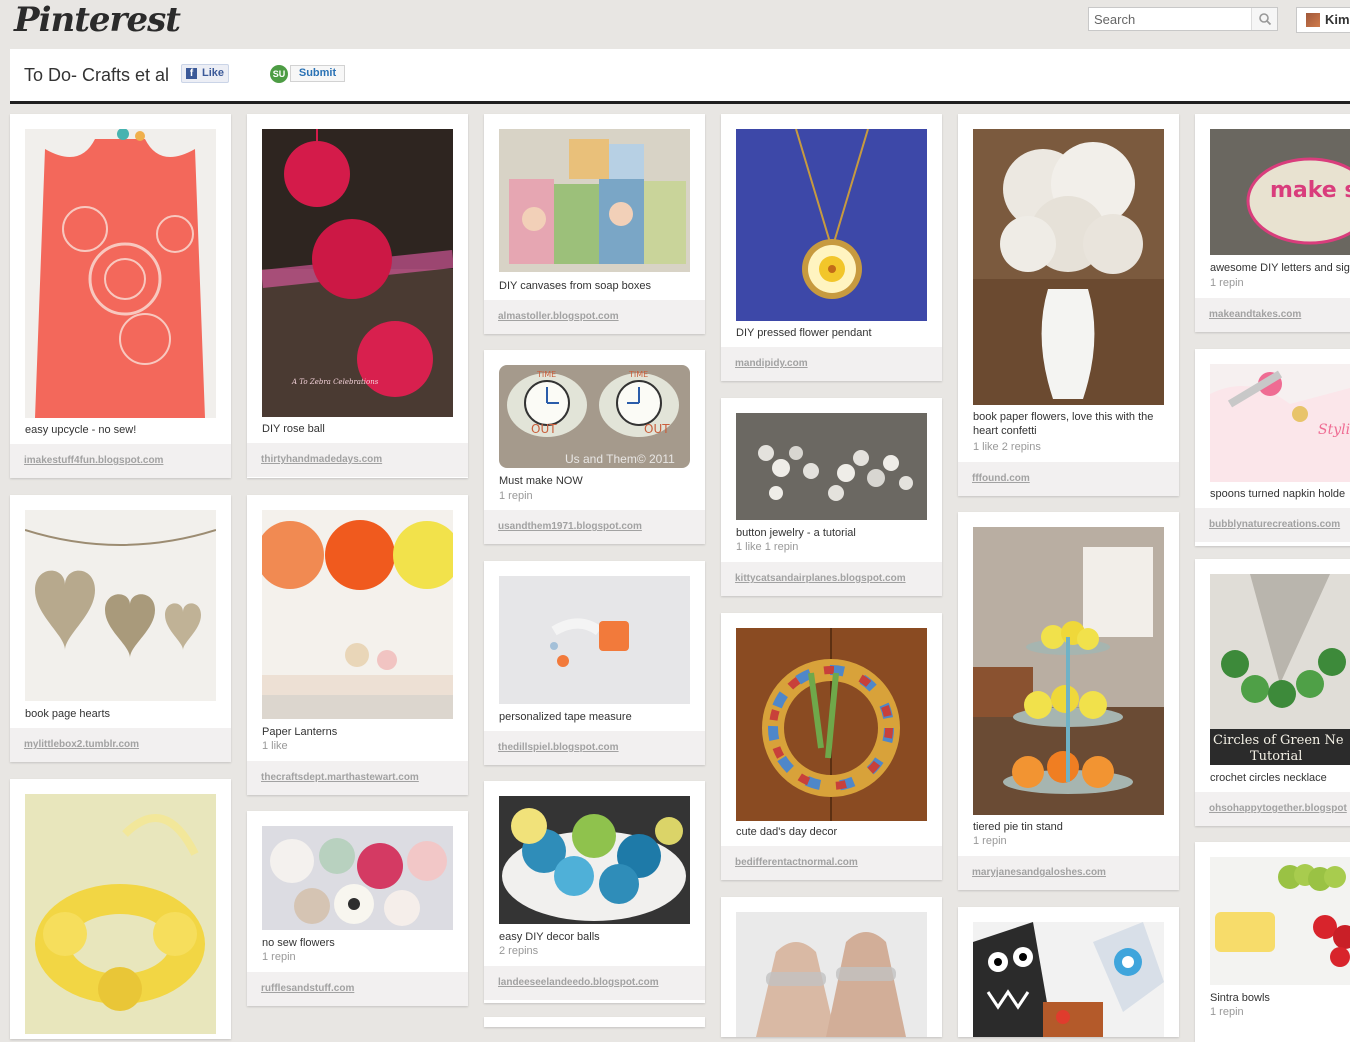 Image resolution: width=1350 pixels, height=1042 pixels. What do you see at coordinates (298, 943) in the screenshot?
I see `pin-description: no sew flowers` at bounding box center [298, 943].